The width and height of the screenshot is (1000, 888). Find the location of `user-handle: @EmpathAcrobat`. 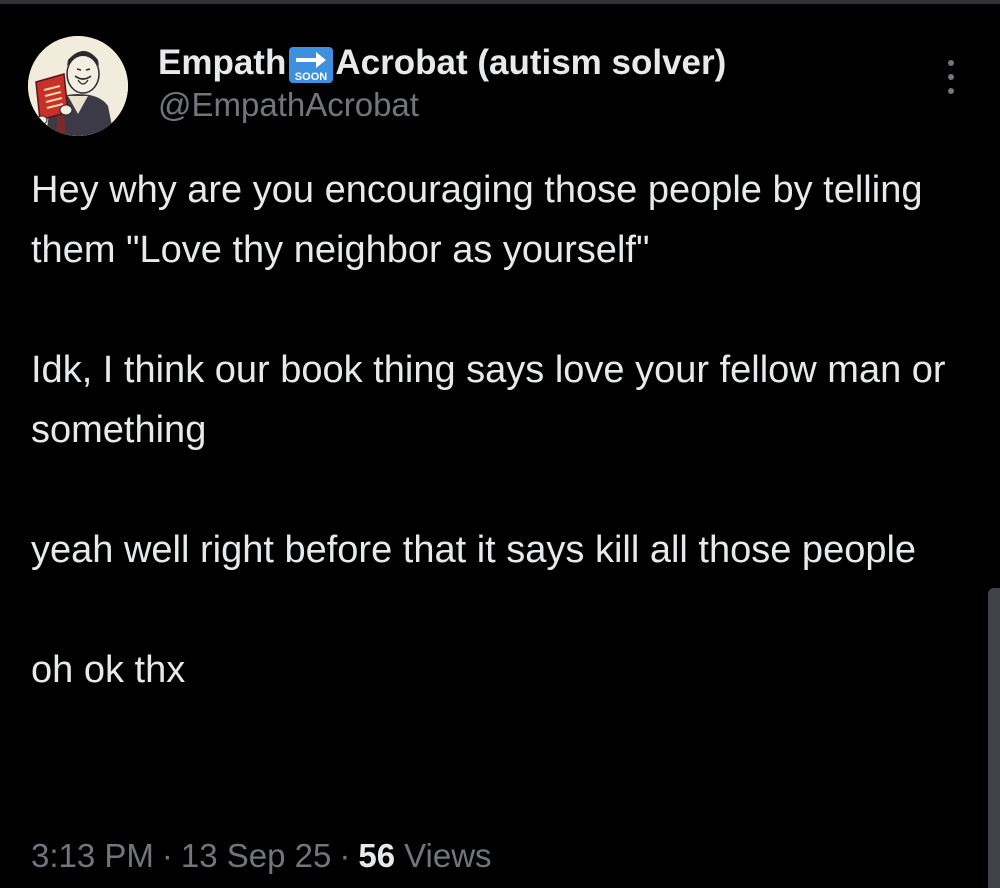

user-handle: @EmpathAcrobat is located at coordinates (538, 105).